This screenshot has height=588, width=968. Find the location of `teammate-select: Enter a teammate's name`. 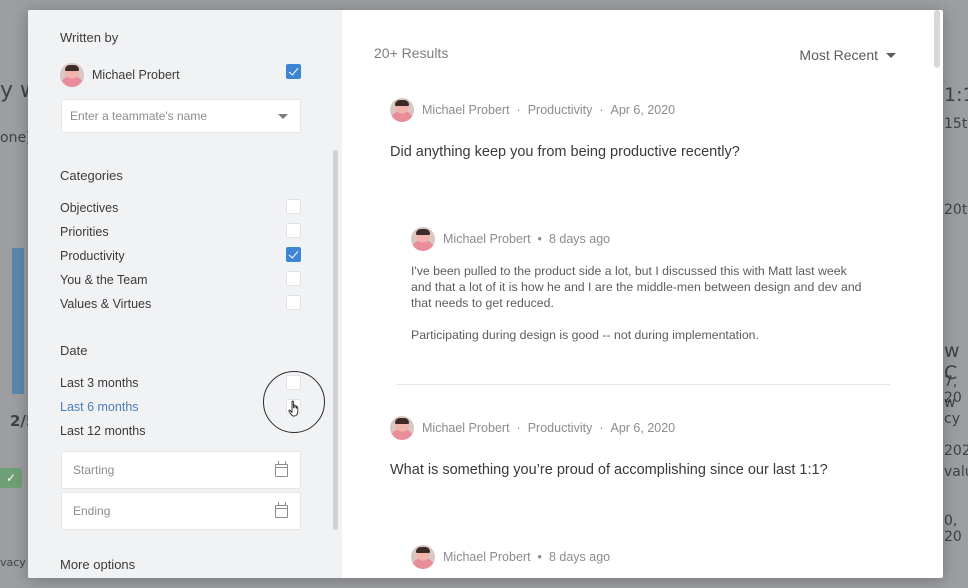

teammate-select: Enter a teammate's name is located at coordinates (181, 116).